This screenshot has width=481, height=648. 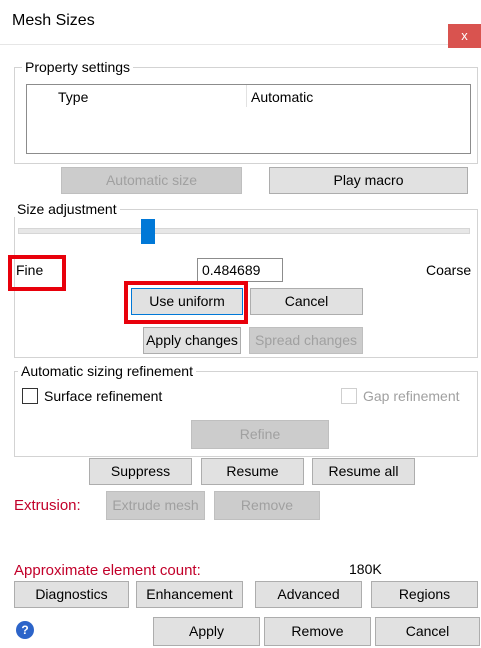 What do you see at coordinates (148, 231) in the screenshot?
I see `size-slider-thumb` at bounding box center [148, 231].